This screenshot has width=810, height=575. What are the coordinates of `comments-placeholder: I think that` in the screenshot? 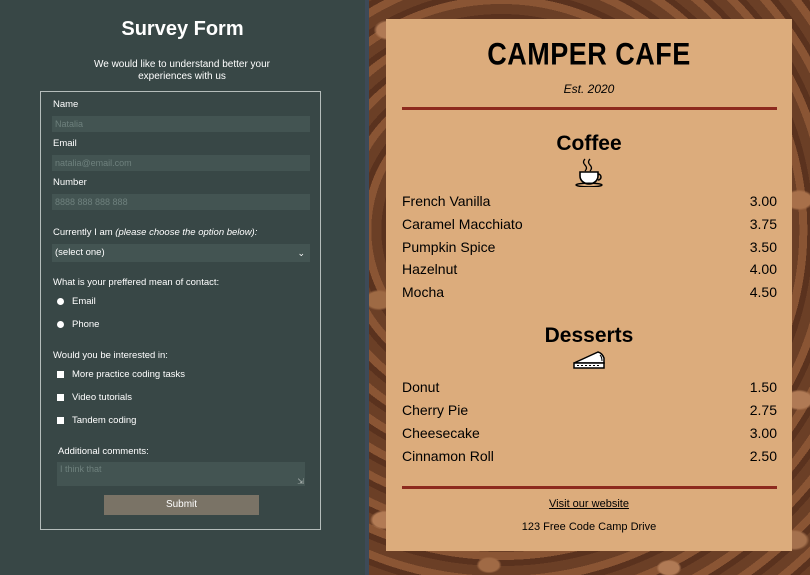 It's located at (81, 469).